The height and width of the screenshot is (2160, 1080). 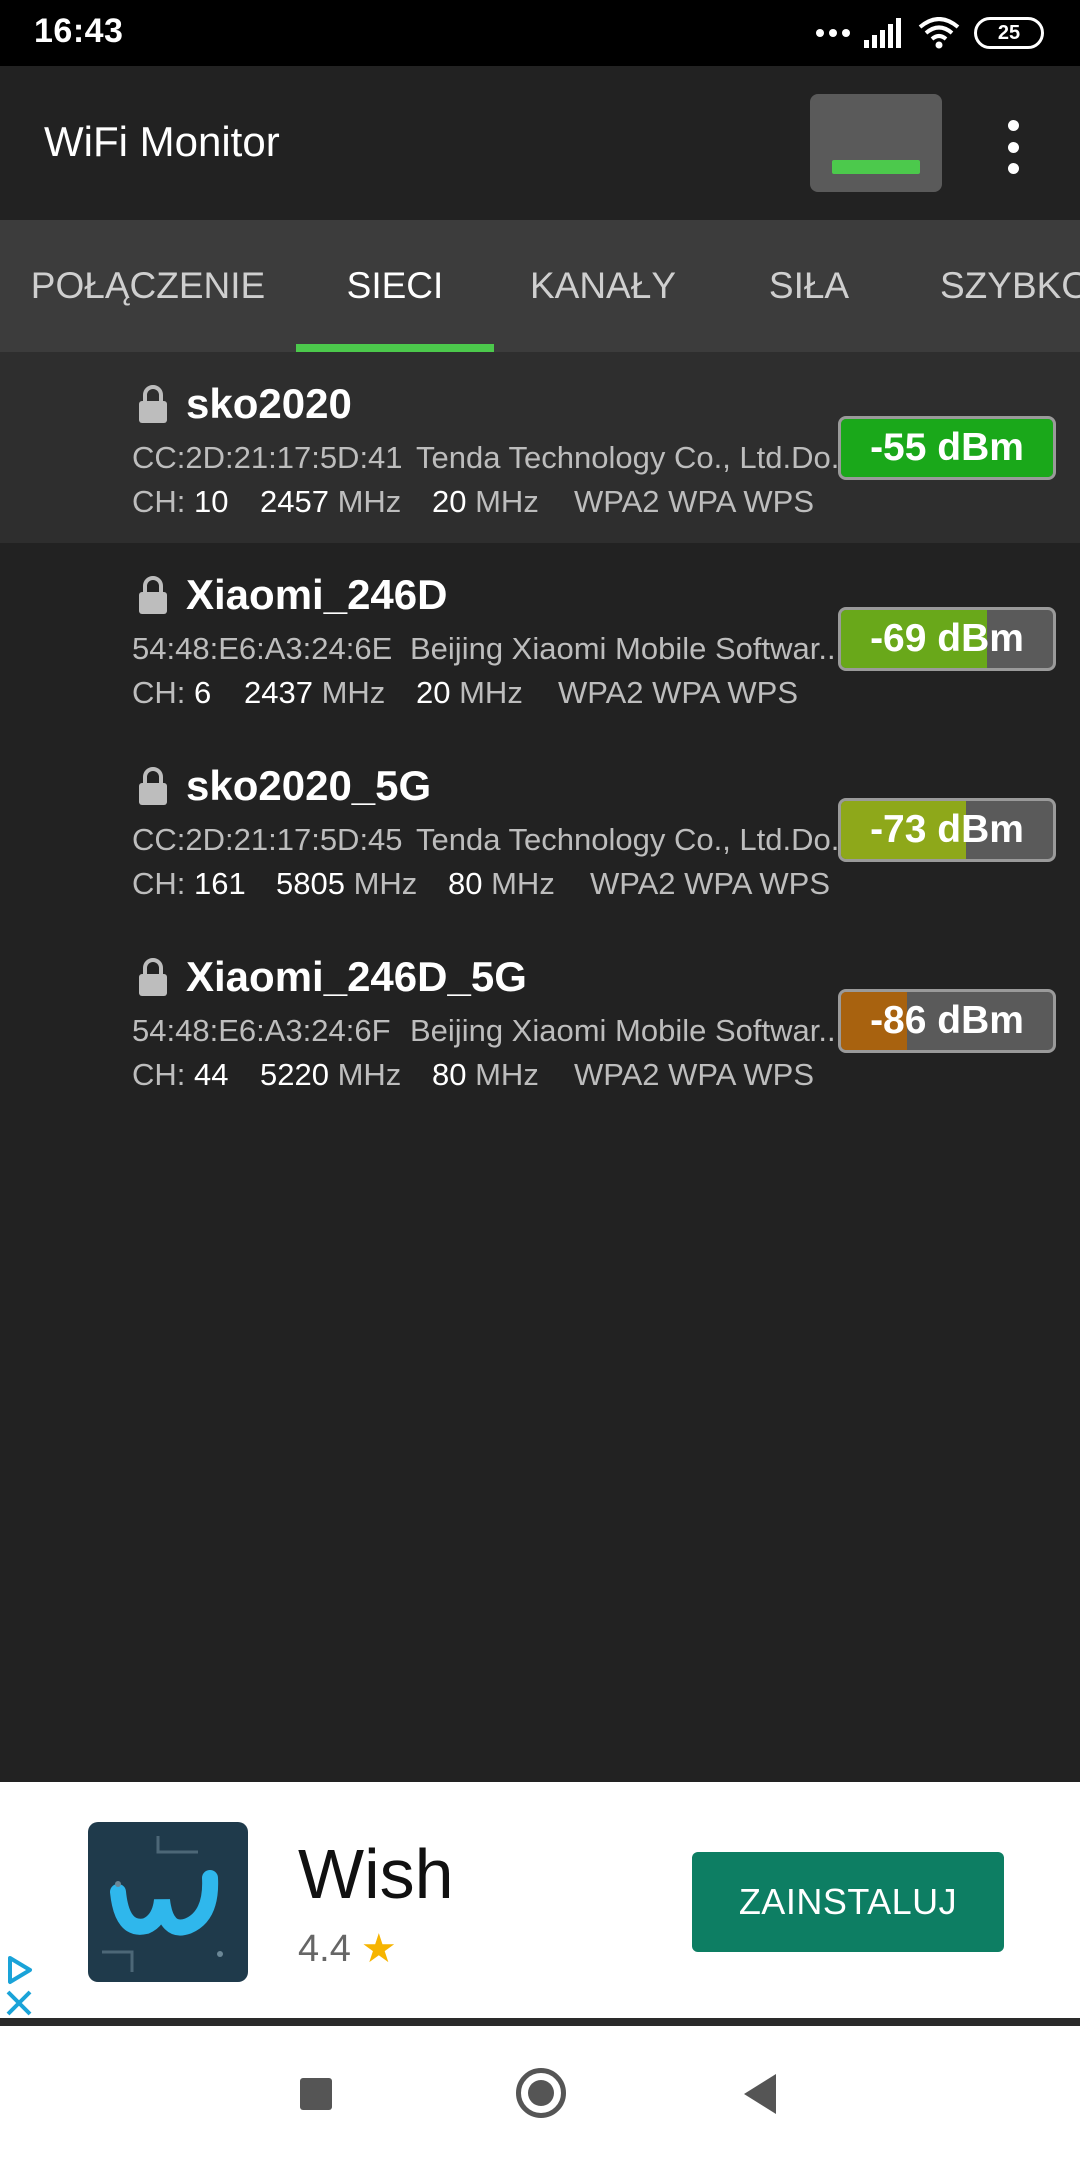 I want to click on network-ssid: Xiaomi_246D, so click(x=317, y=594).